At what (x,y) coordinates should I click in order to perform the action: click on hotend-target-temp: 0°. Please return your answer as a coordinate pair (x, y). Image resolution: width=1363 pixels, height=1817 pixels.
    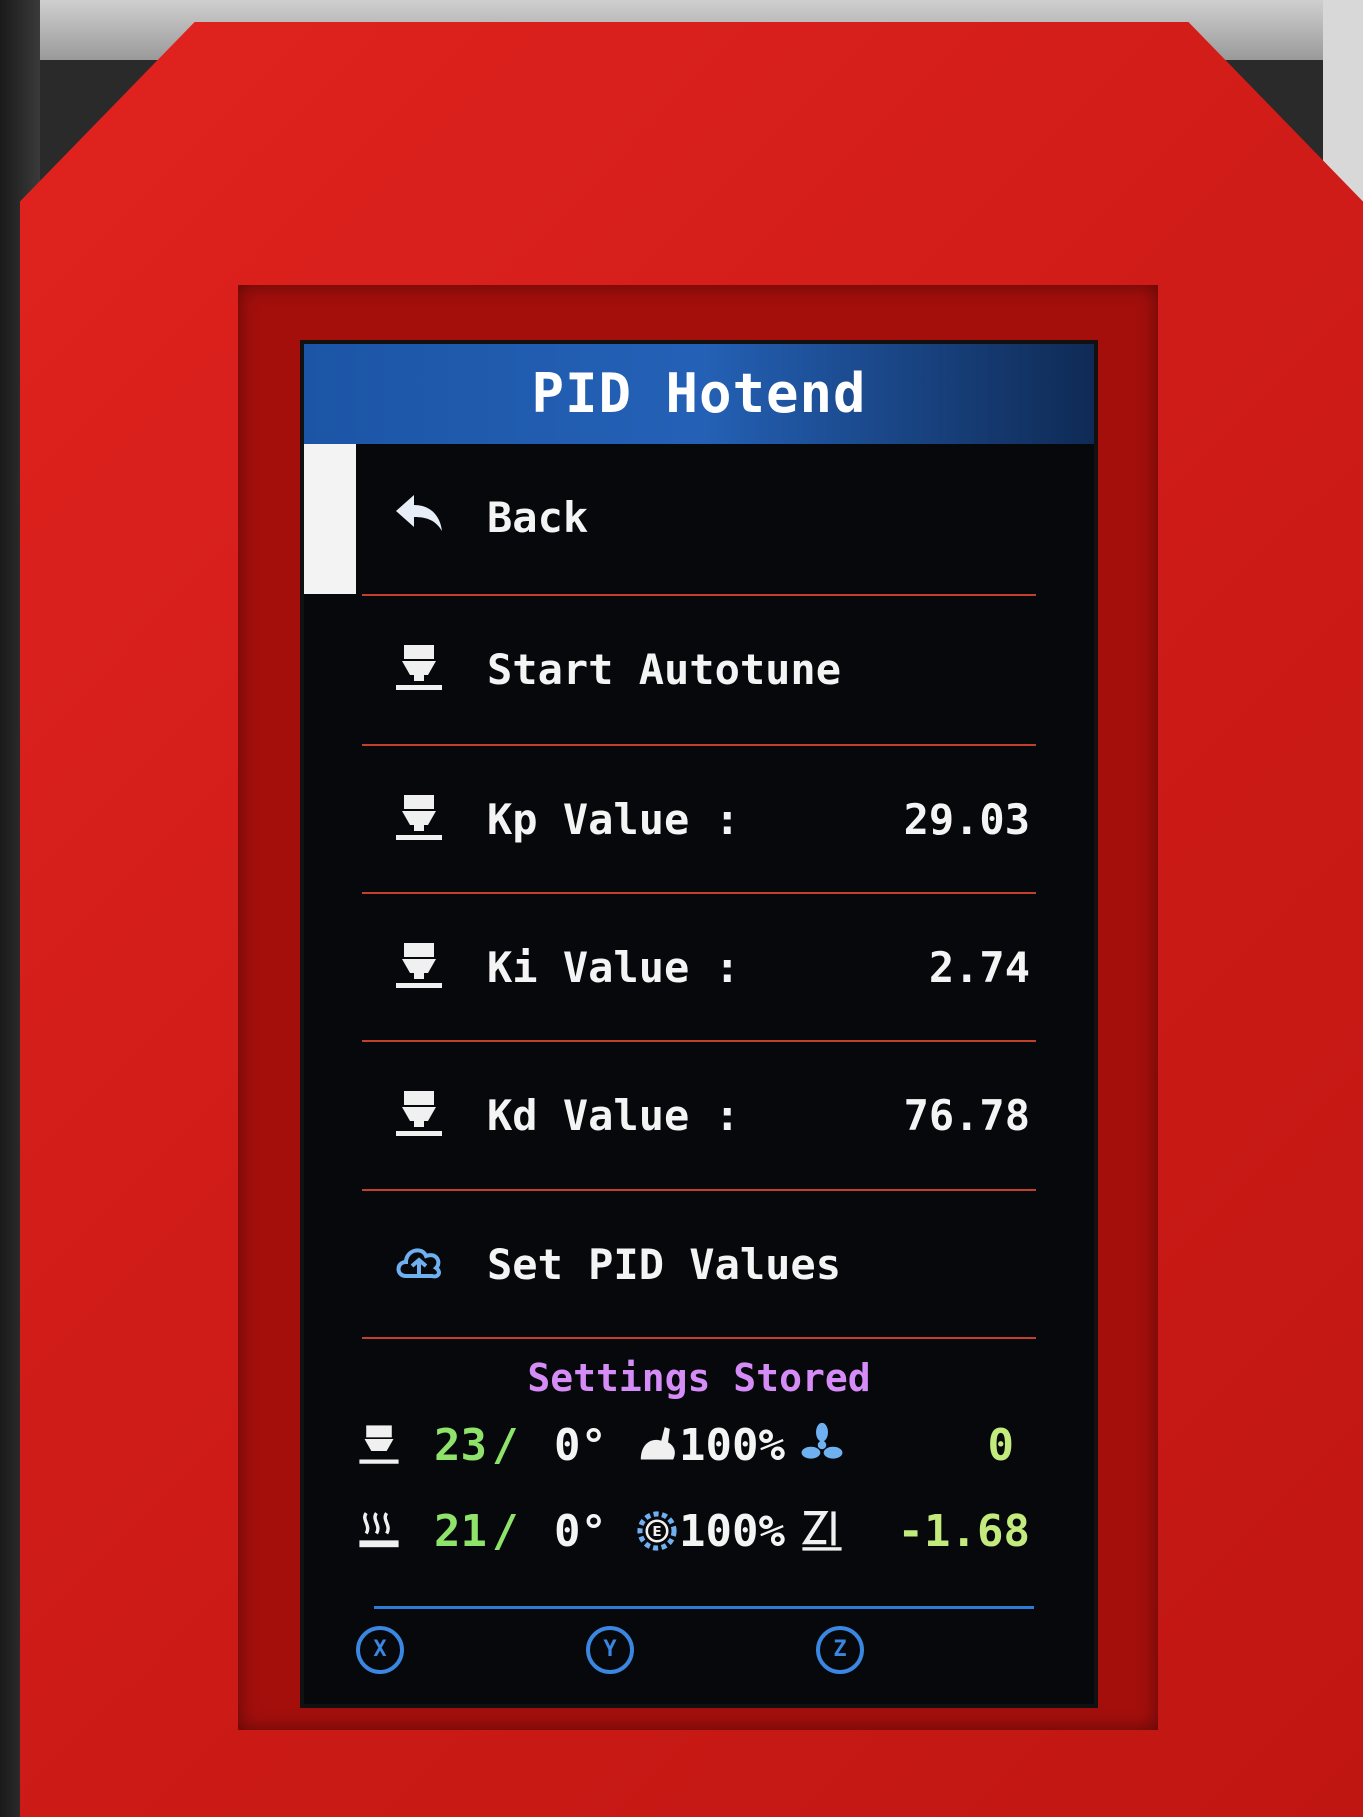
    Looking at the image, I should click on (580, 1445).